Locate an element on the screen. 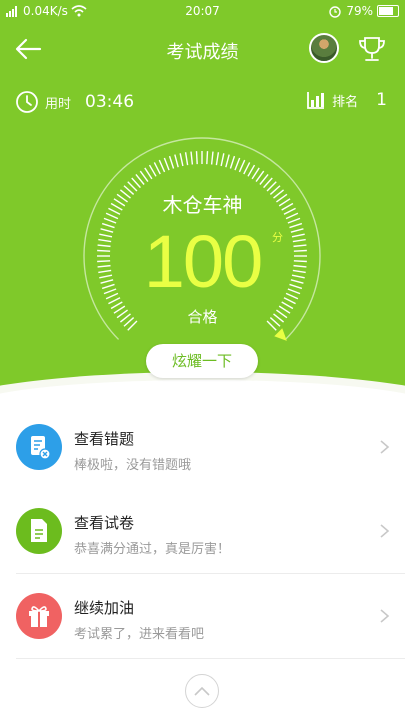  alarm-icon is located at coordinates (335, 12).